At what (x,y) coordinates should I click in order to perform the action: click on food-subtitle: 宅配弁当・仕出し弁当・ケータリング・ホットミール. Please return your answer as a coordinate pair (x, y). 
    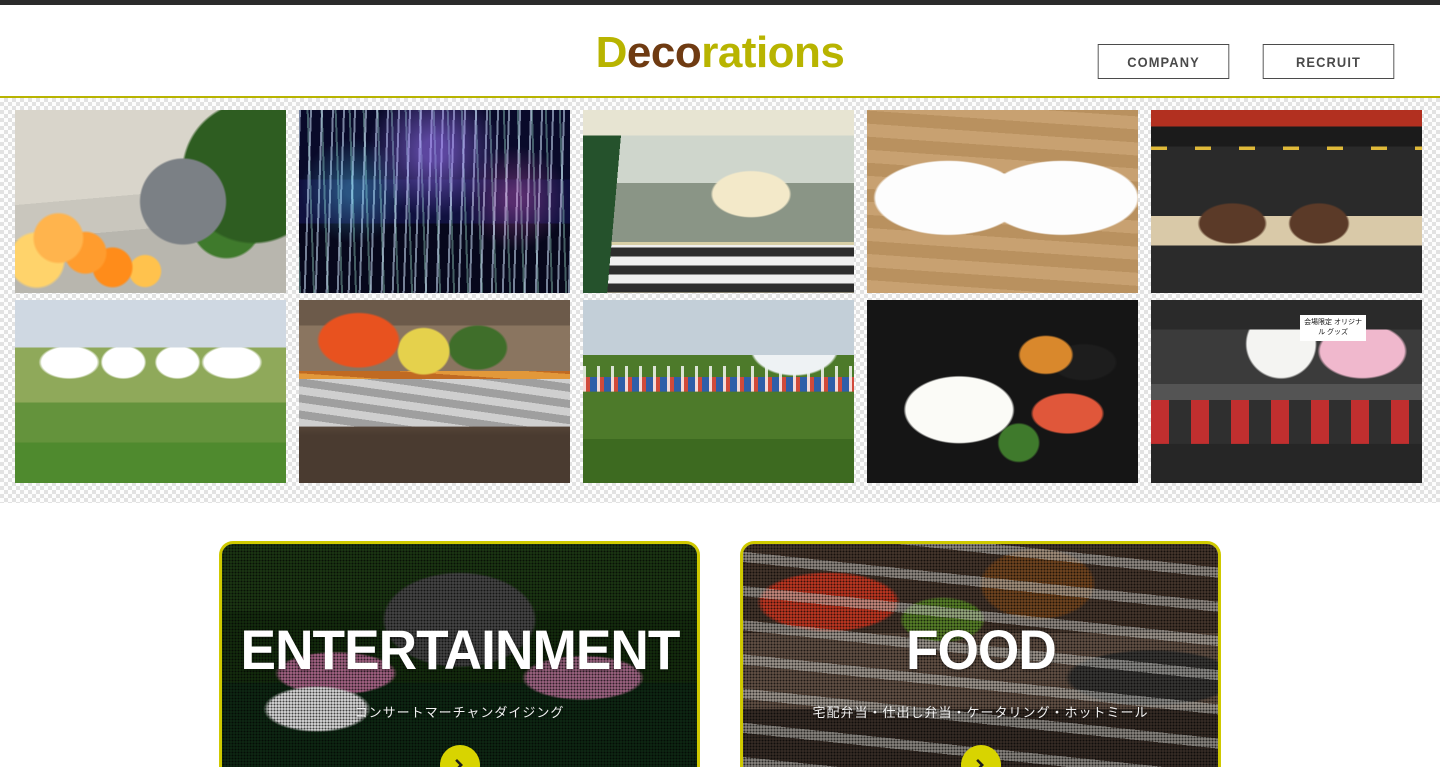
    Looking at the image, I should click on (980, 713).